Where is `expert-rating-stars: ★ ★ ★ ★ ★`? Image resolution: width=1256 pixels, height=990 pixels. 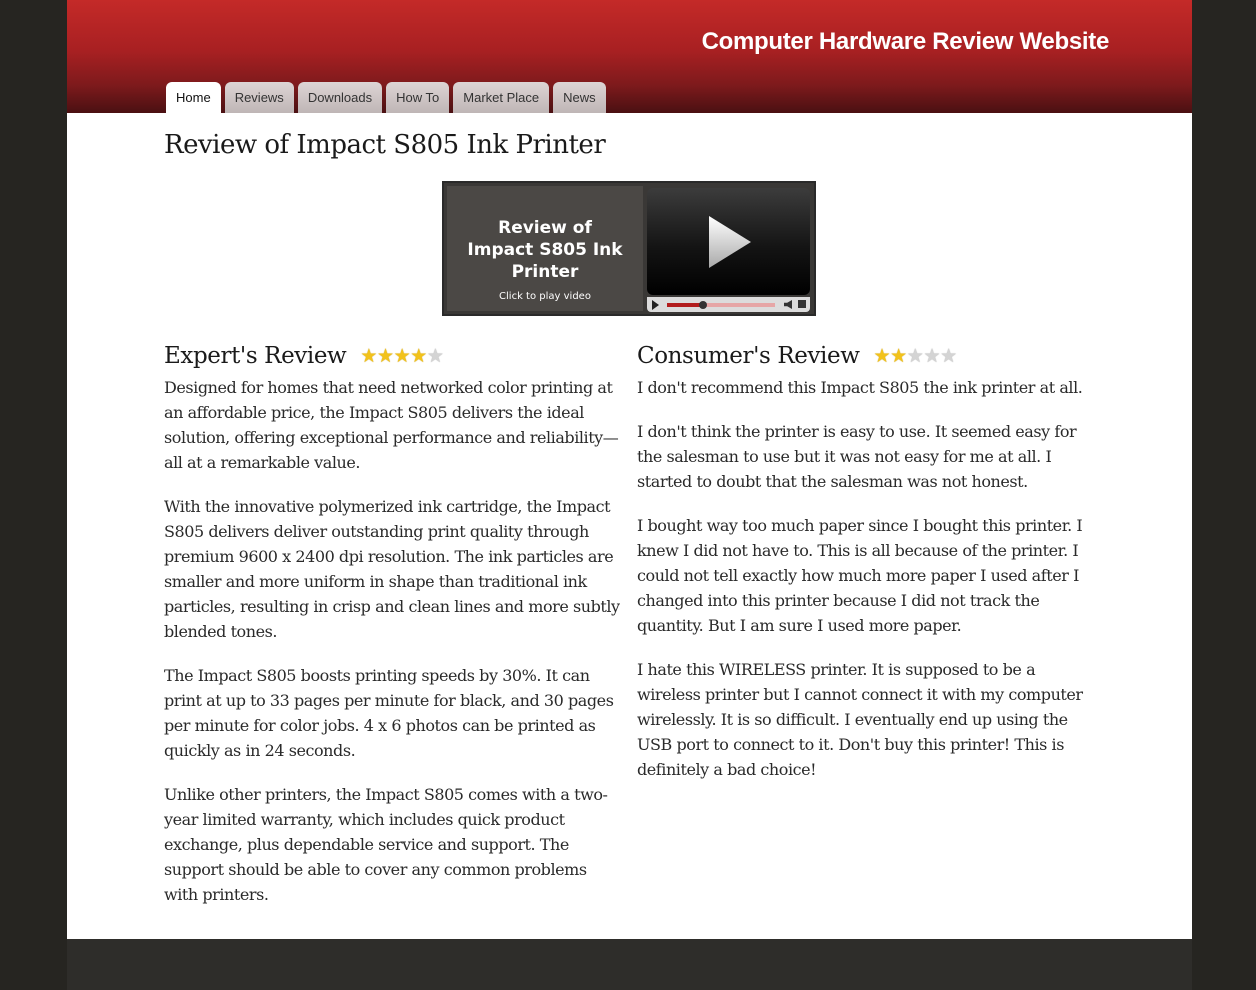
expert-rating-stars: ★ ★ ★ ★ ★ is located at coordinates (402, 355).